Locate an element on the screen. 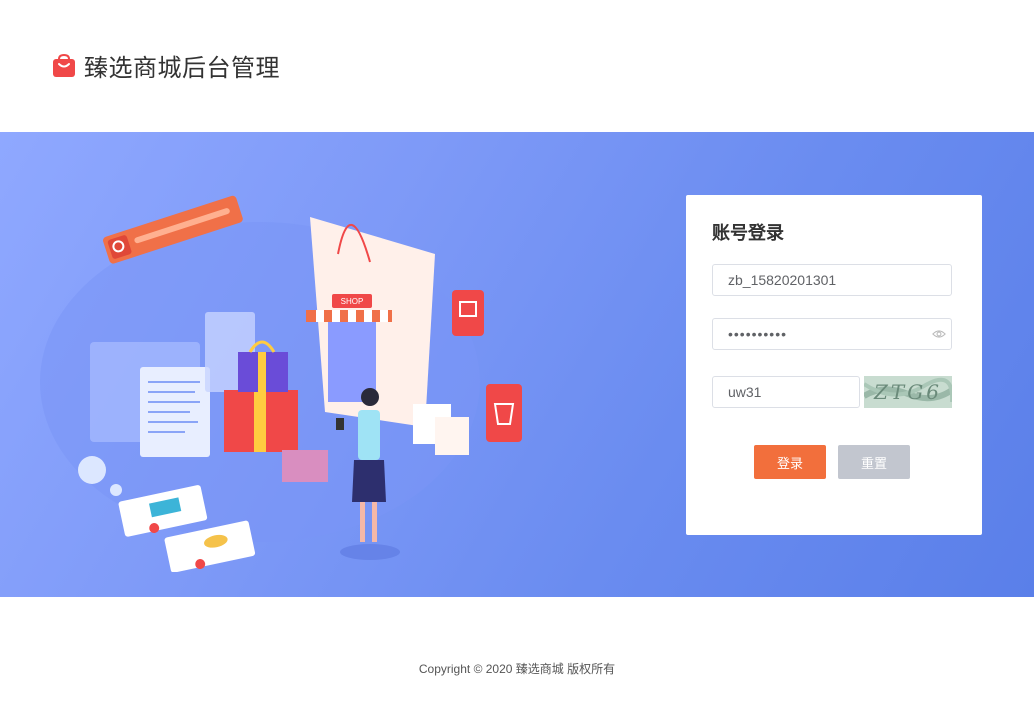 The width and height of the screenshot is (1034, 709). gift-ribbon-large is located at coordinates (260, 421).